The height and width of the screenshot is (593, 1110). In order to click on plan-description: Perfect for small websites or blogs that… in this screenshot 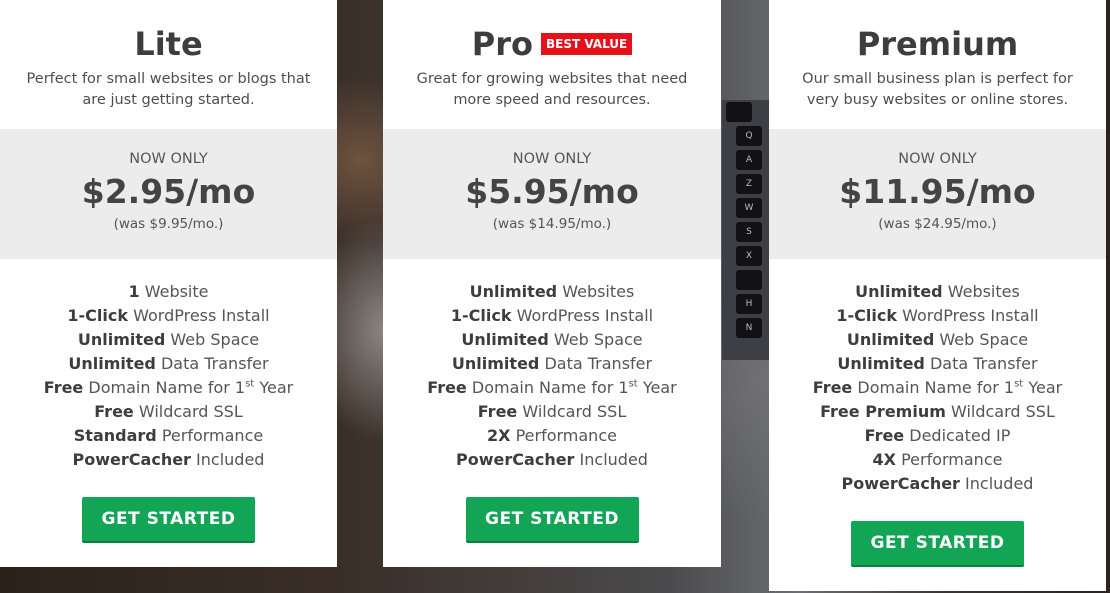, I will do `click(168, 89)`.